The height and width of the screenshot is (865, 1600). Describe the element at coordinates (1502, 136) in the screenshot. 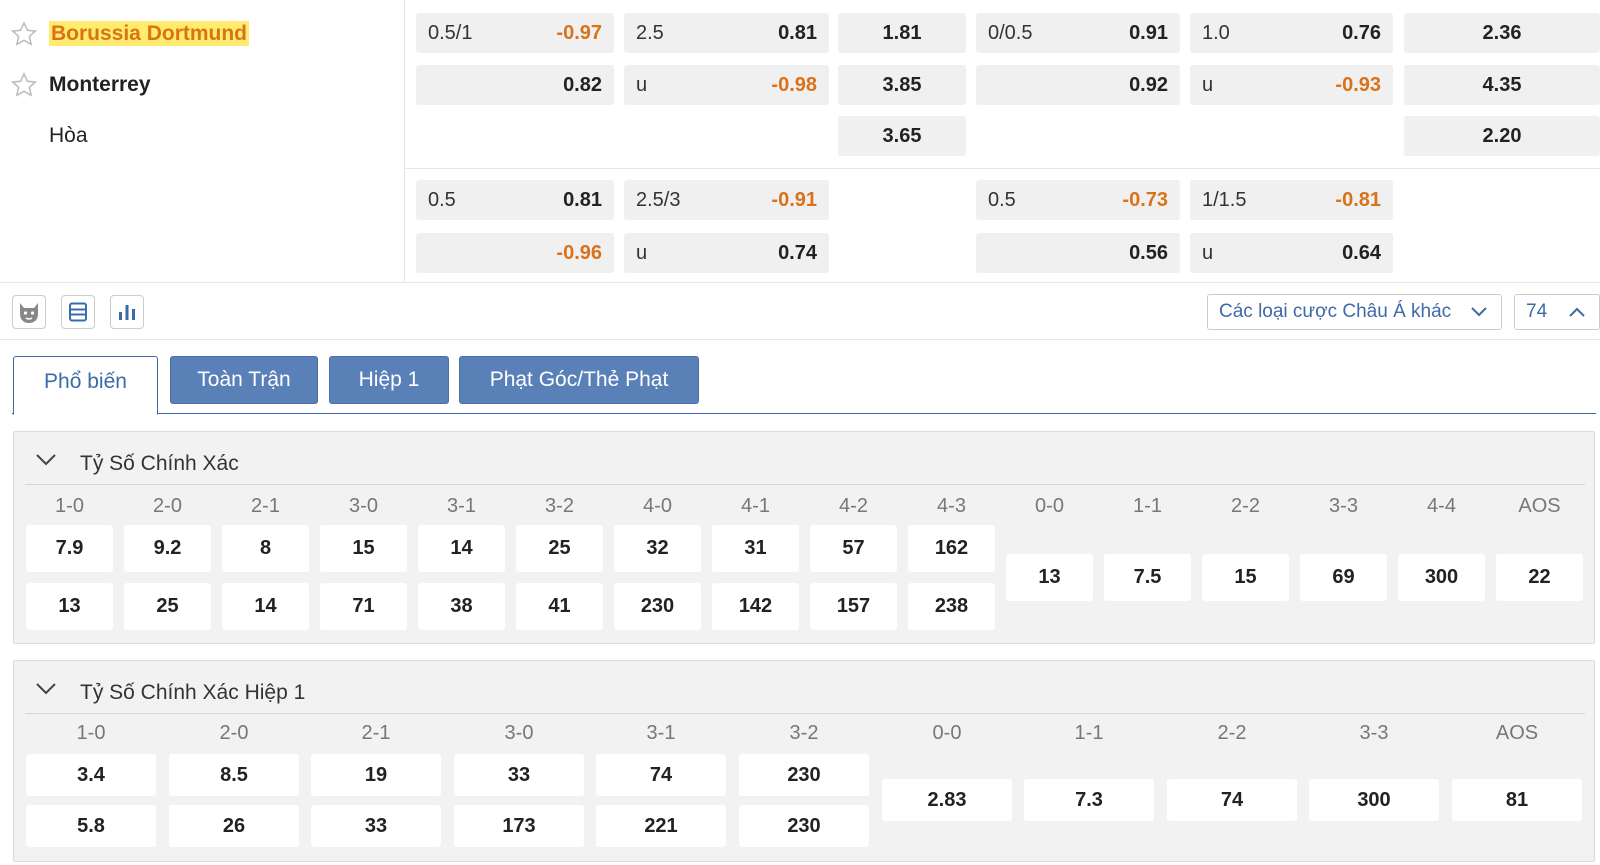

I see `odds-cell: 2.20` at that location.